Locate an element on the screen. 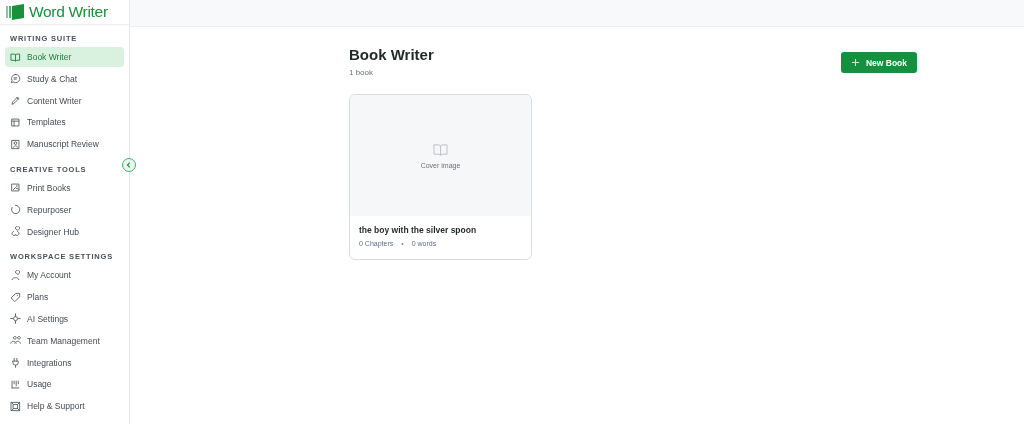 This screenshot has width=1024, height=424. sidebar-item: Content Writer is located at coordinates (64, 100).